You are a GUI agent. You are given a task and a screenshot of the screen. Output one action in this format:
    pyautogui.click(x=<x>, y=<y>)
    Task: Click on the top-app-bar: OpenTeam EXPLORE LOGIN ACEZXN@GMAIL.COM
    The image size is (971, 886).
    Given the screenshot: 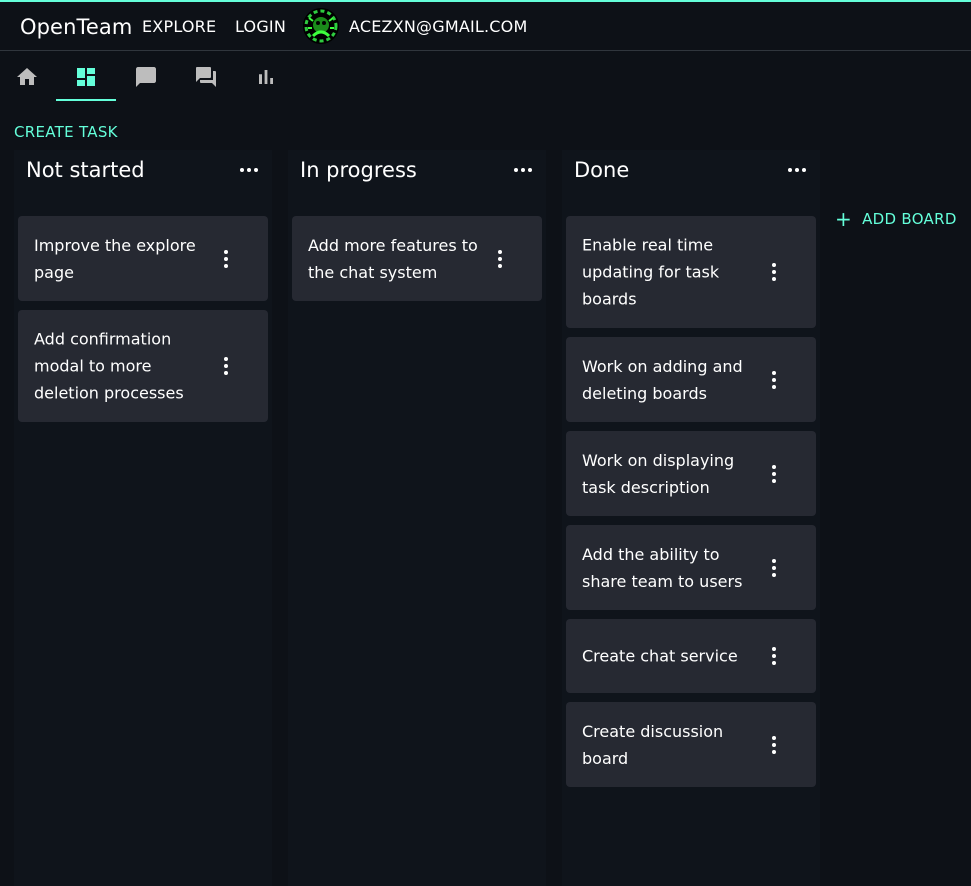 What is the action you would take?
    pyautogui.click(x=485, y=25)
    